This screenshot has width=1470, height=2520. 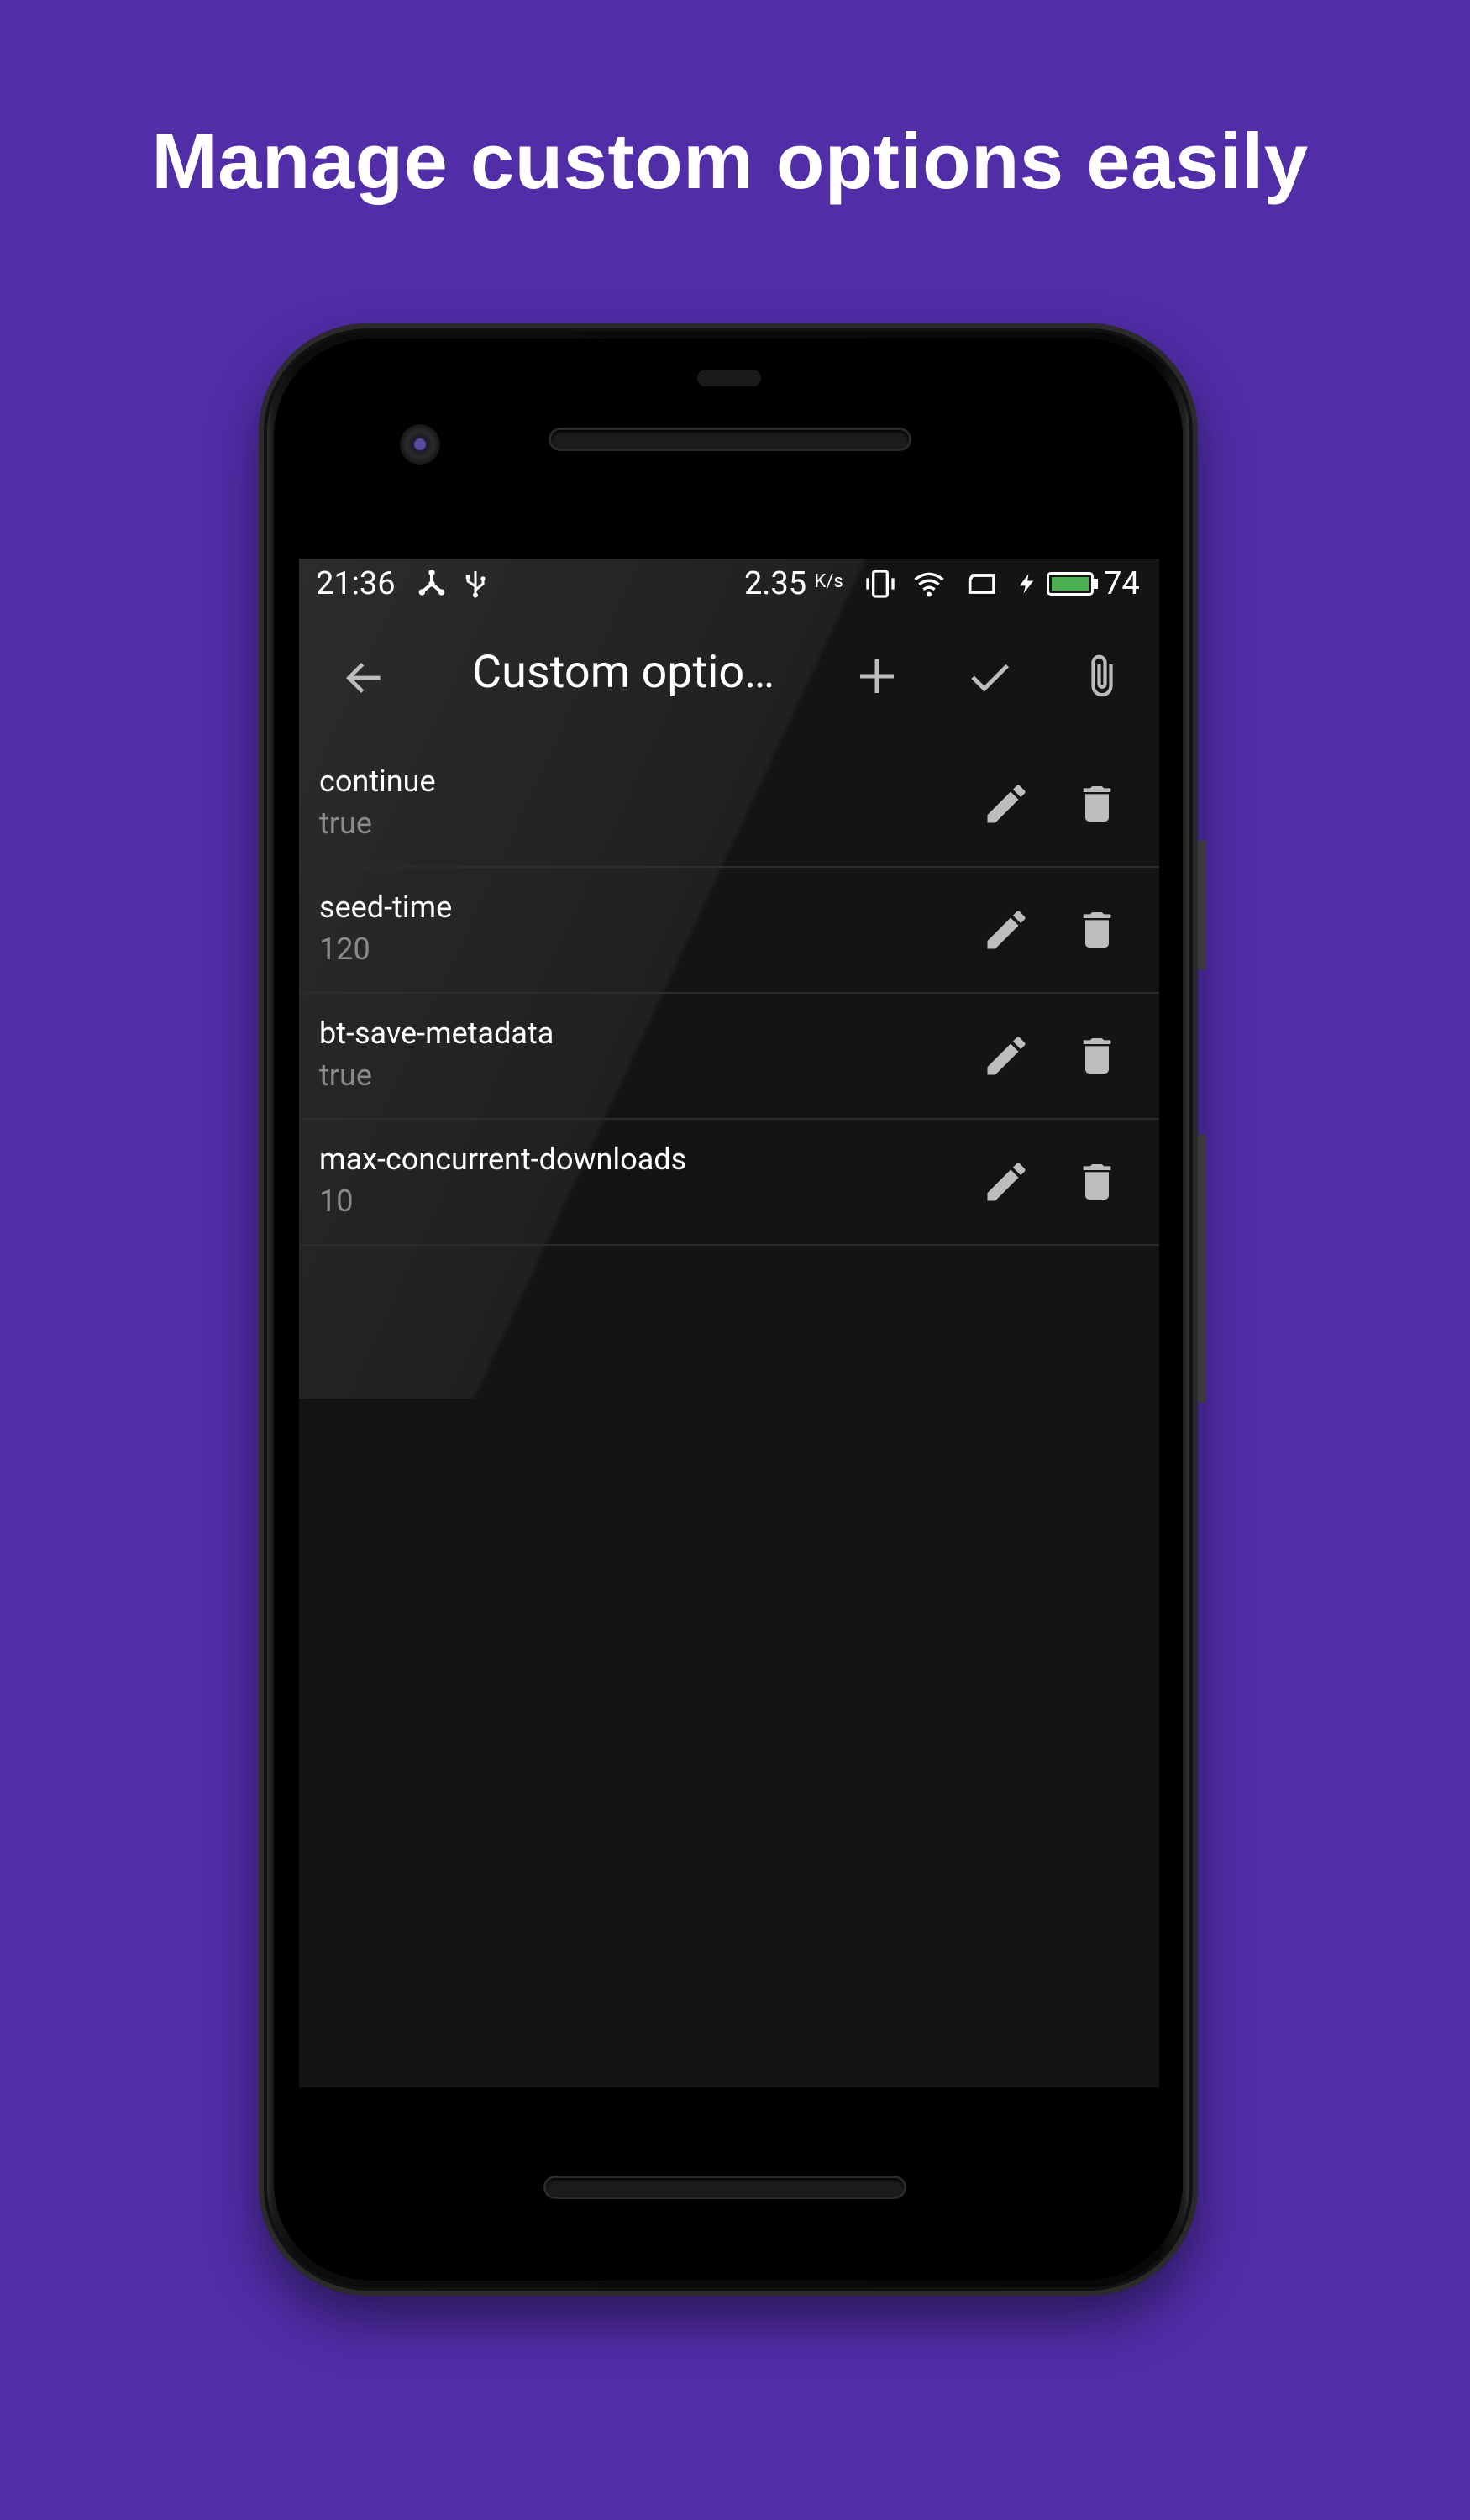 I want to click on charging-icon, so click(x=1026, y=588).